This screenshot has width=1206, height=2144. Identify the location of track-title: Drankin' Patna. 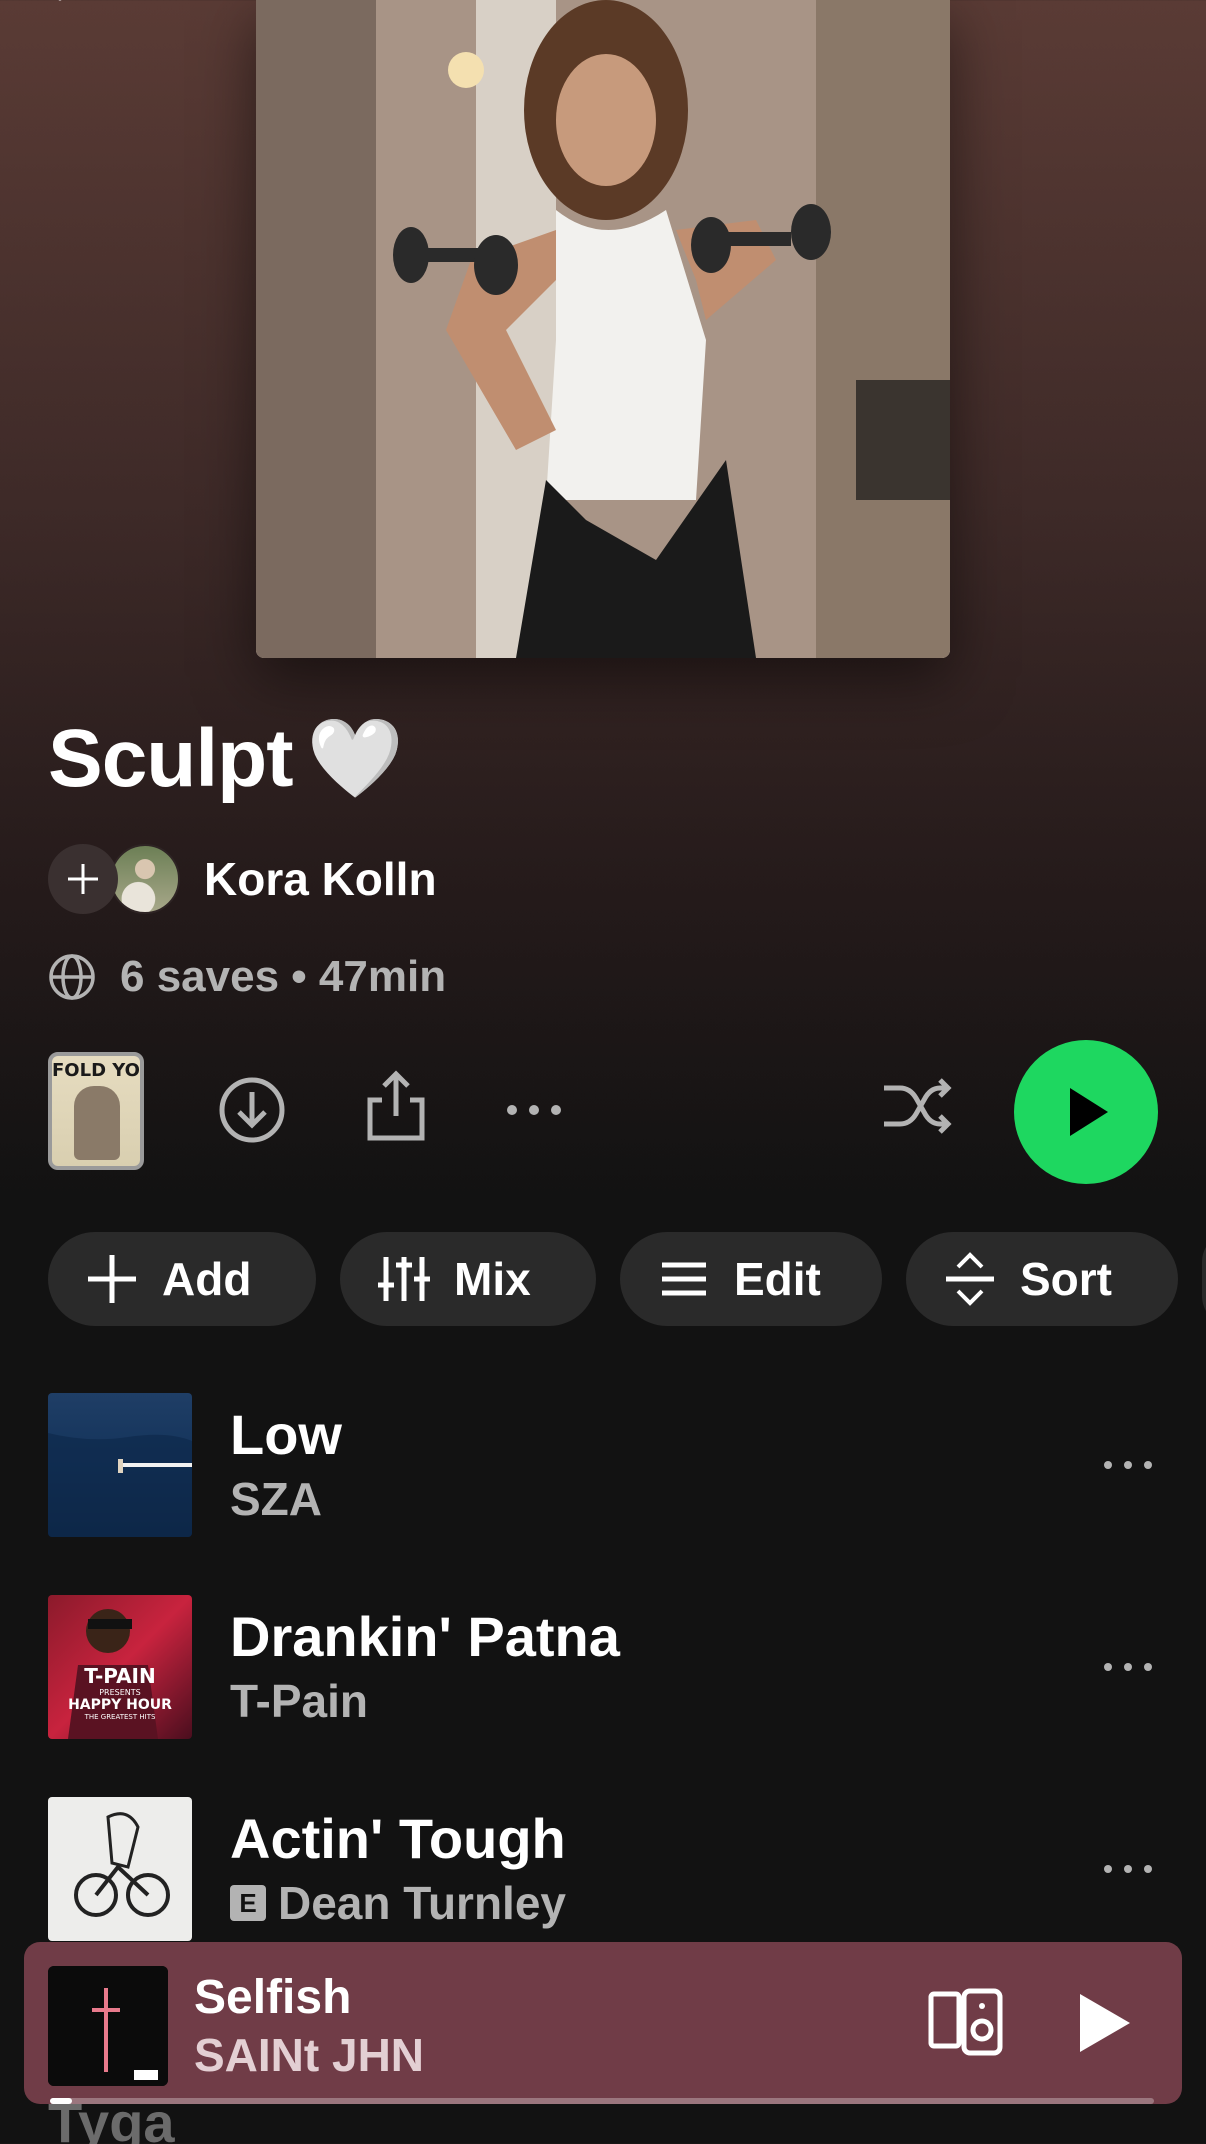
(425, 1636).